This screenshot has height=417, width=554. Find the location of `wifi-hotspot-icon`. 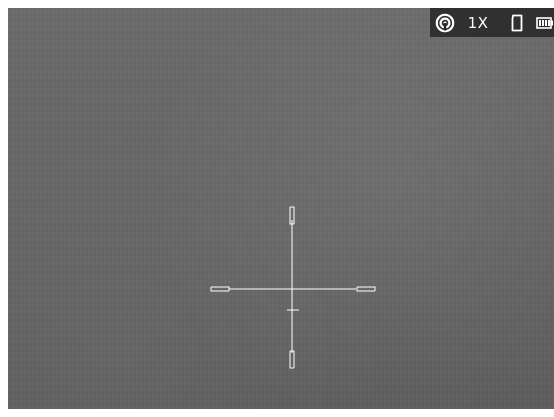

wifi-hotspot-icon is located at coordinates (445, 22).